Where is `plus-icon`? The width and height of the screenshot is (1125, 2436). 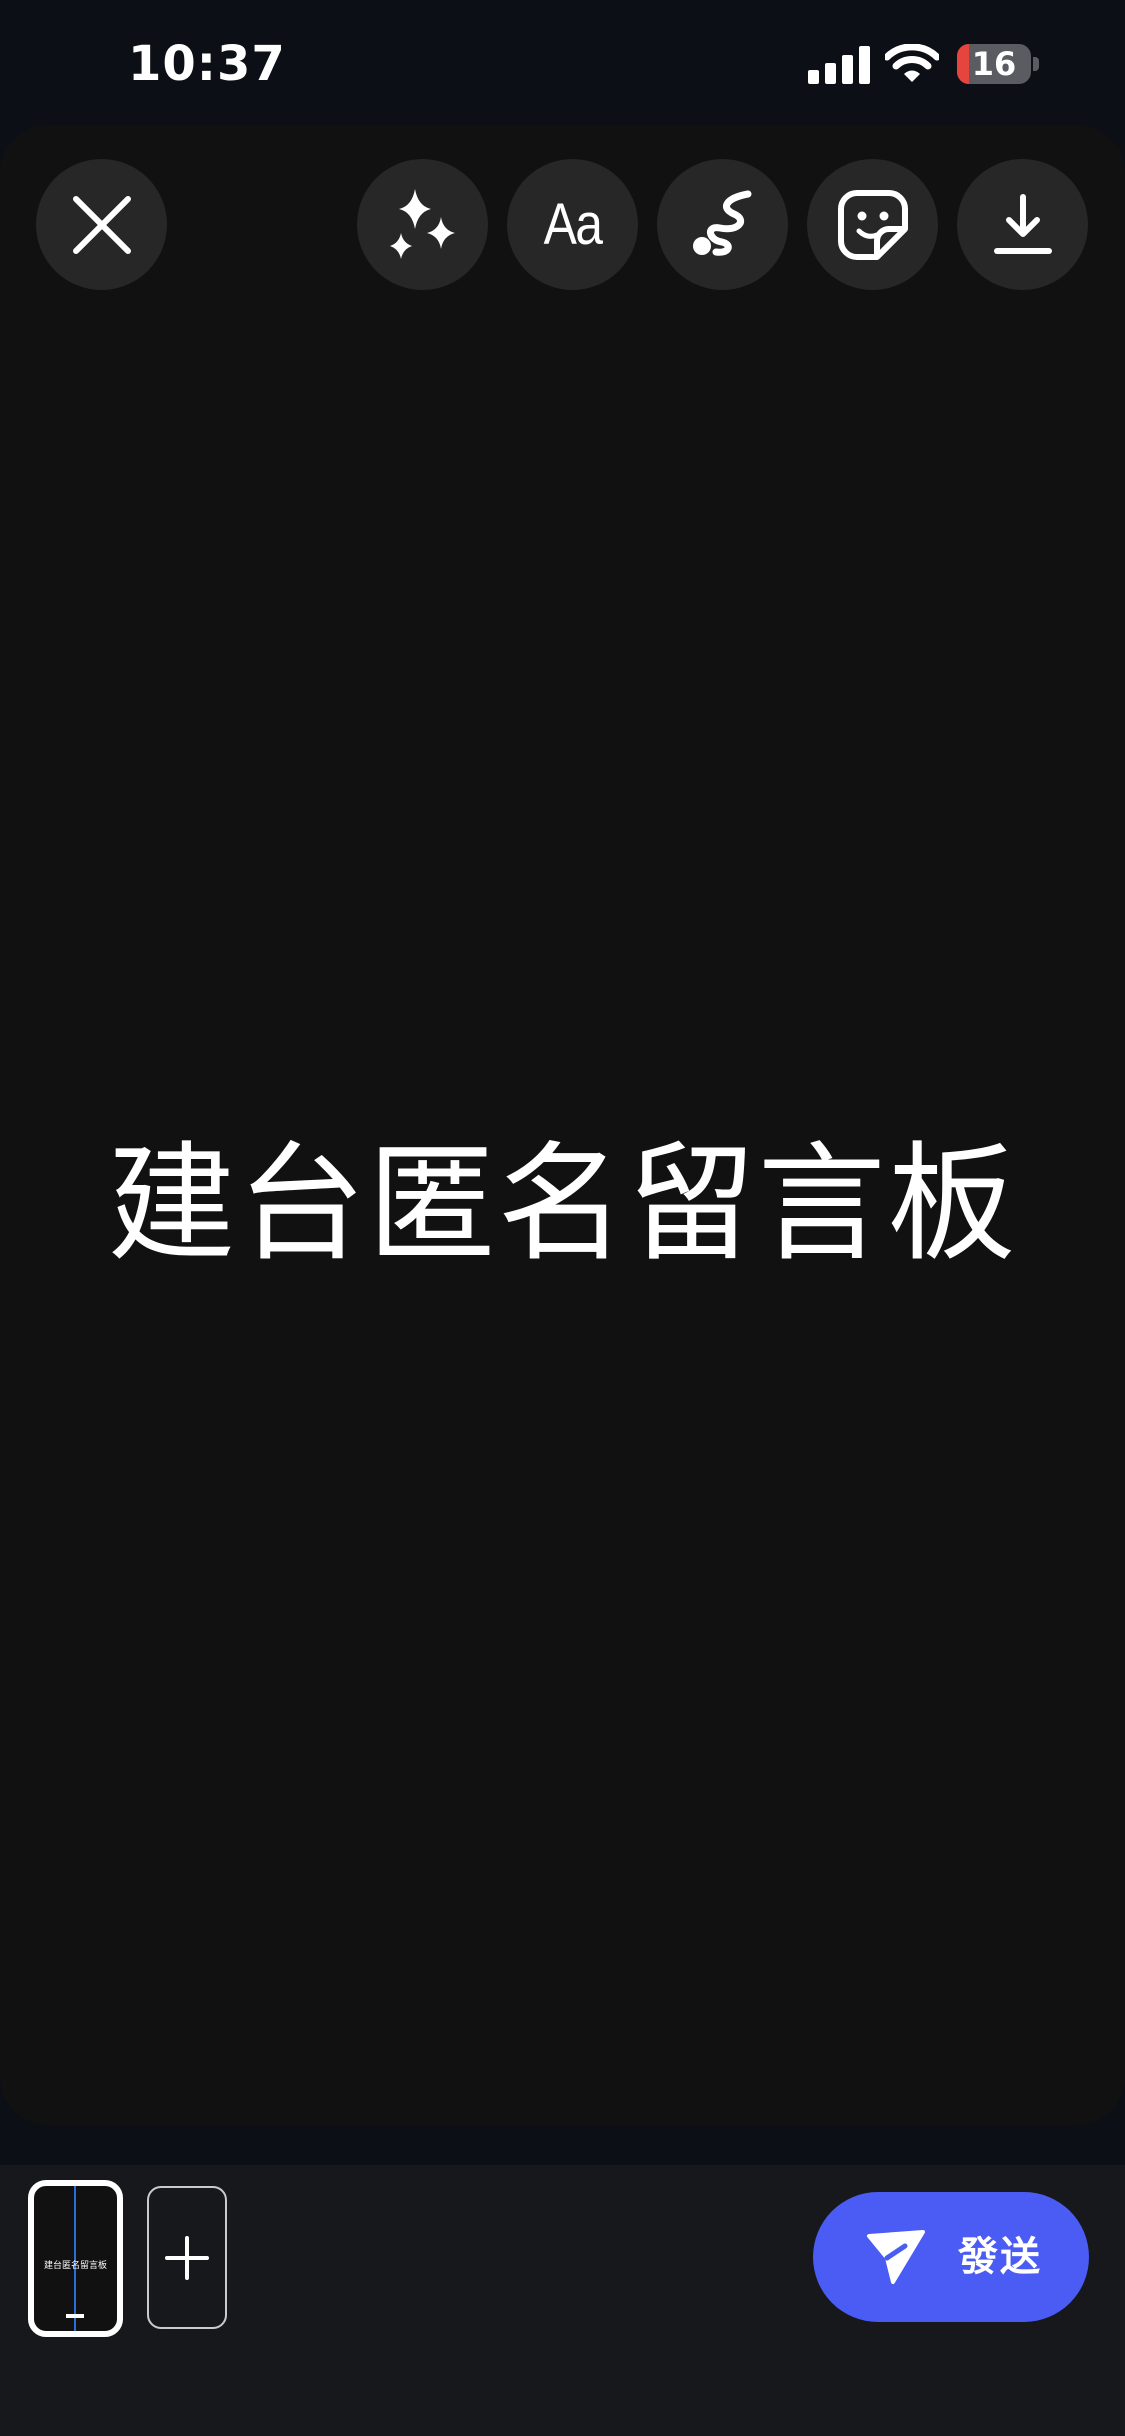 plus-icon is located at coordinates (187, 2257).